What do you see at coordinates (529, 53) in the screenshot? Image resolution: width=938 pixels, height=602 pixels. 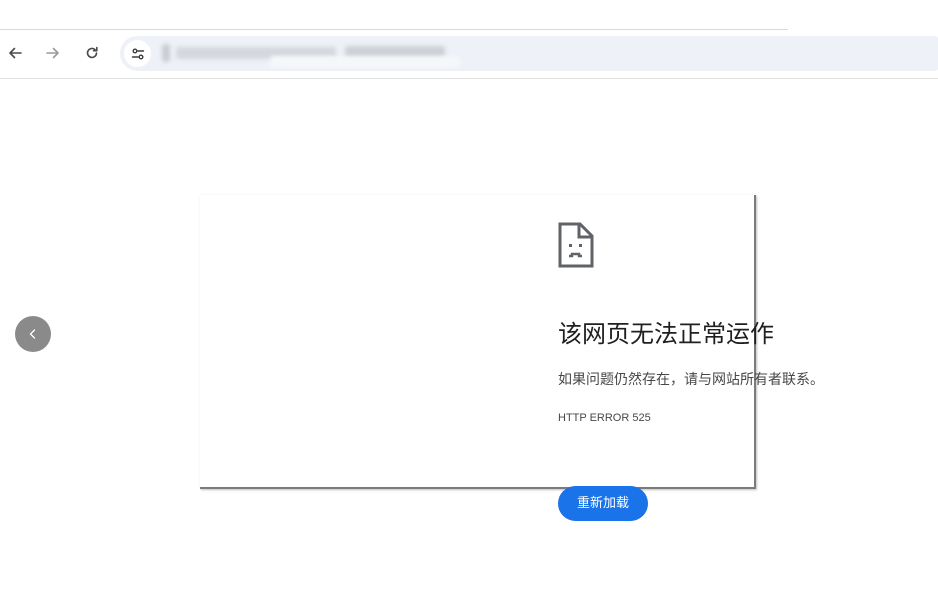 I see `address-bar` at bounding box center [529, 53].